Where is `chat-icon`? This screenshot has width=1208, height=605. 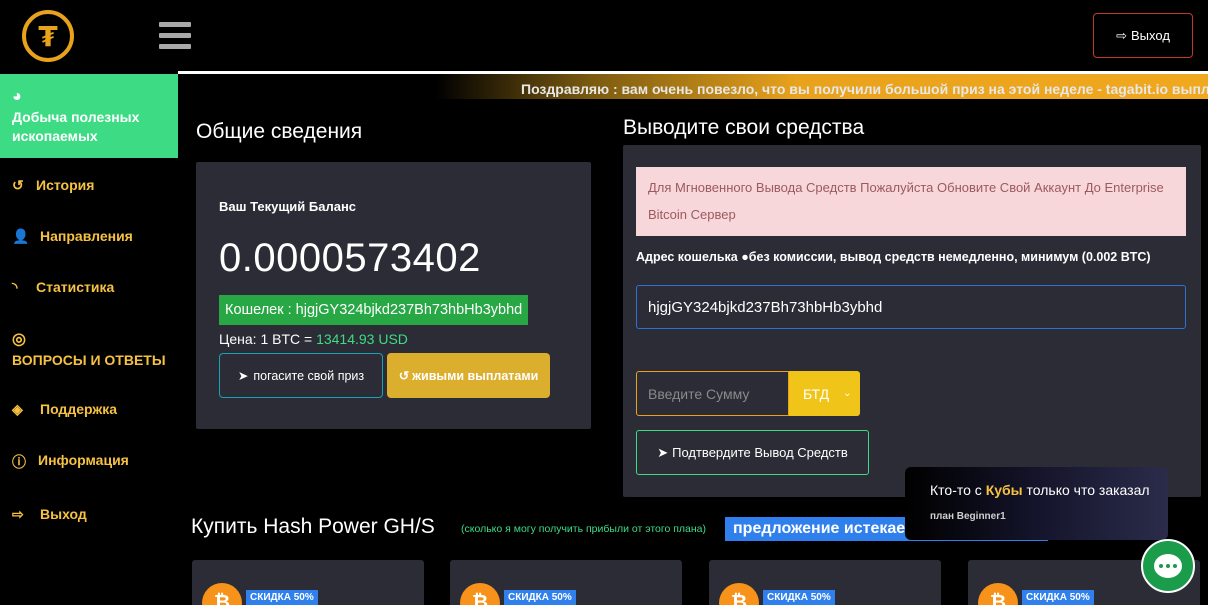 chat-icon is located at coordinates (1168, 566).